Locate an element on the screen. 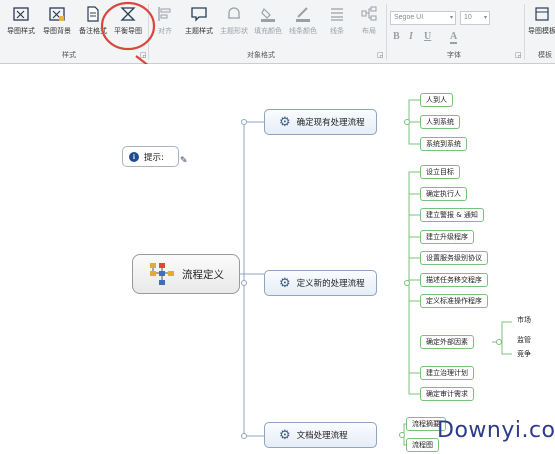 The image size is (555, 454). underline-button: U is located at coordinates (427, 36).